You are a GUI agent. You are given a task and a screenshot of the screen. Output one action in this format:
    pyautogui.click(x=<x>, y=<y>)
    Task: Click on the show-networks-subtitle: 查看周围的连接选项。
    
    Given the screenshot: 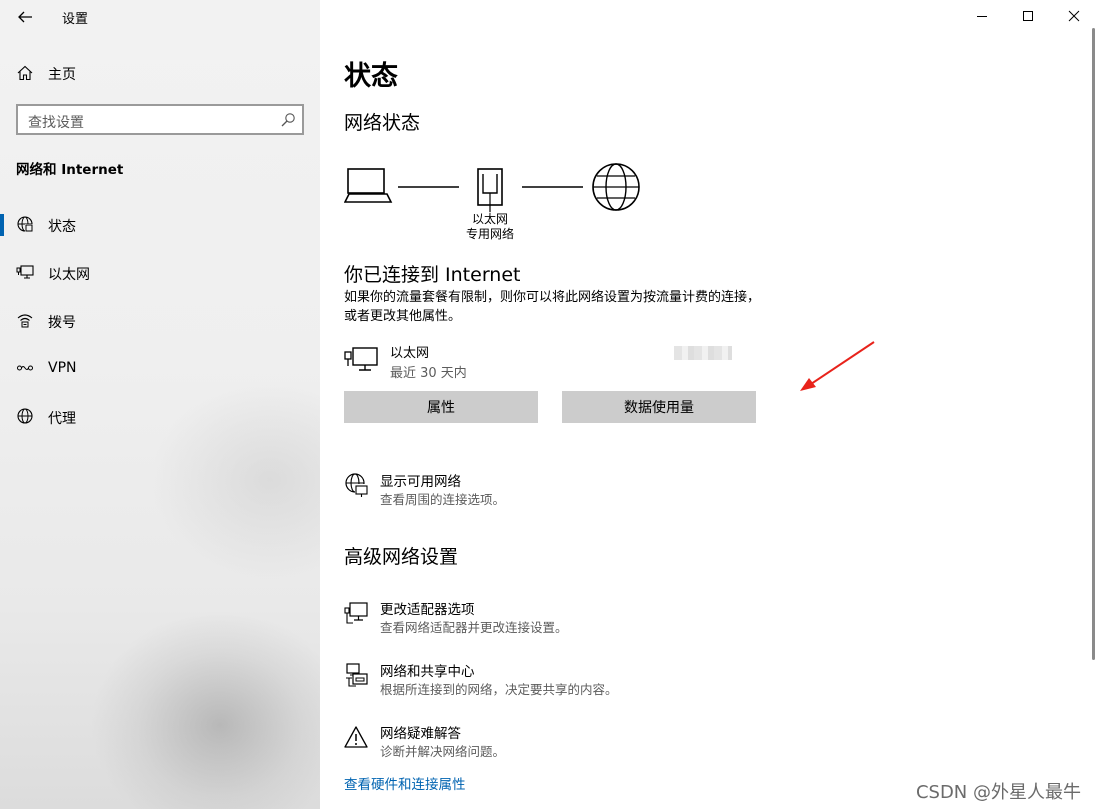 What is the action you would take?
    pyautogui.click(x=443, y=499)
    